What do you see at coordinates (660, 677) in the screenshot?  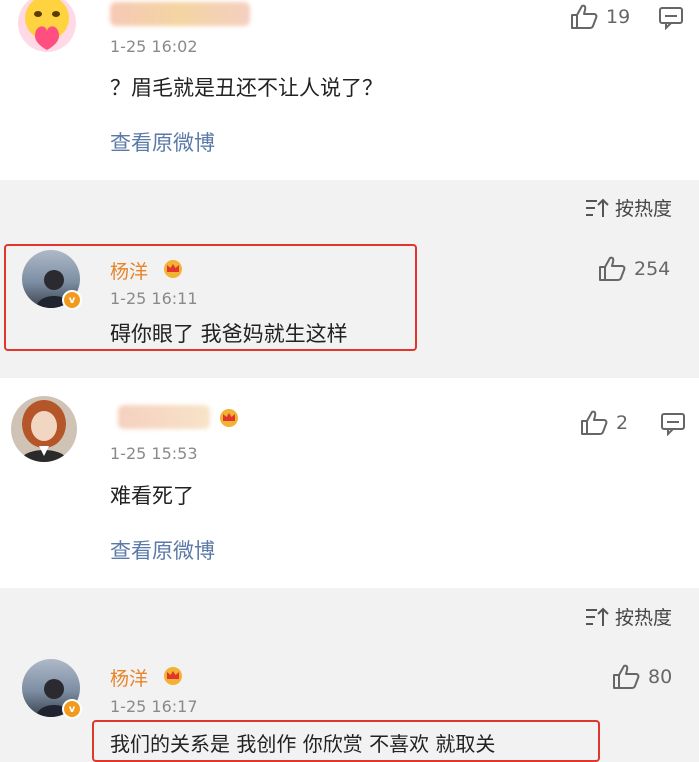 I see `like-count: 80` at bounding box center [660, 677].